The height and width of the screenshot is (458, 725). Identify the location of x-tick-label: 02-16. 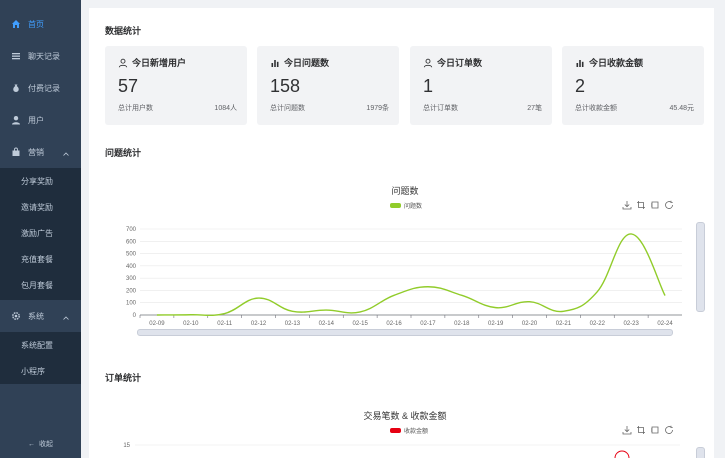
(394, 324).